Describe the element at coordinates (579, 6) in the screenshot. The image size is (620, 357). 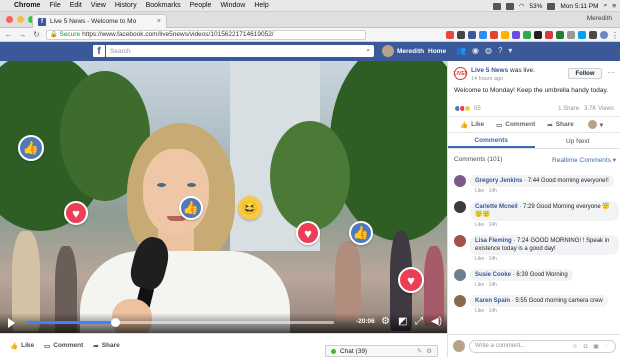
I see `menu-clock: Mon 5:11 PM` at that location.